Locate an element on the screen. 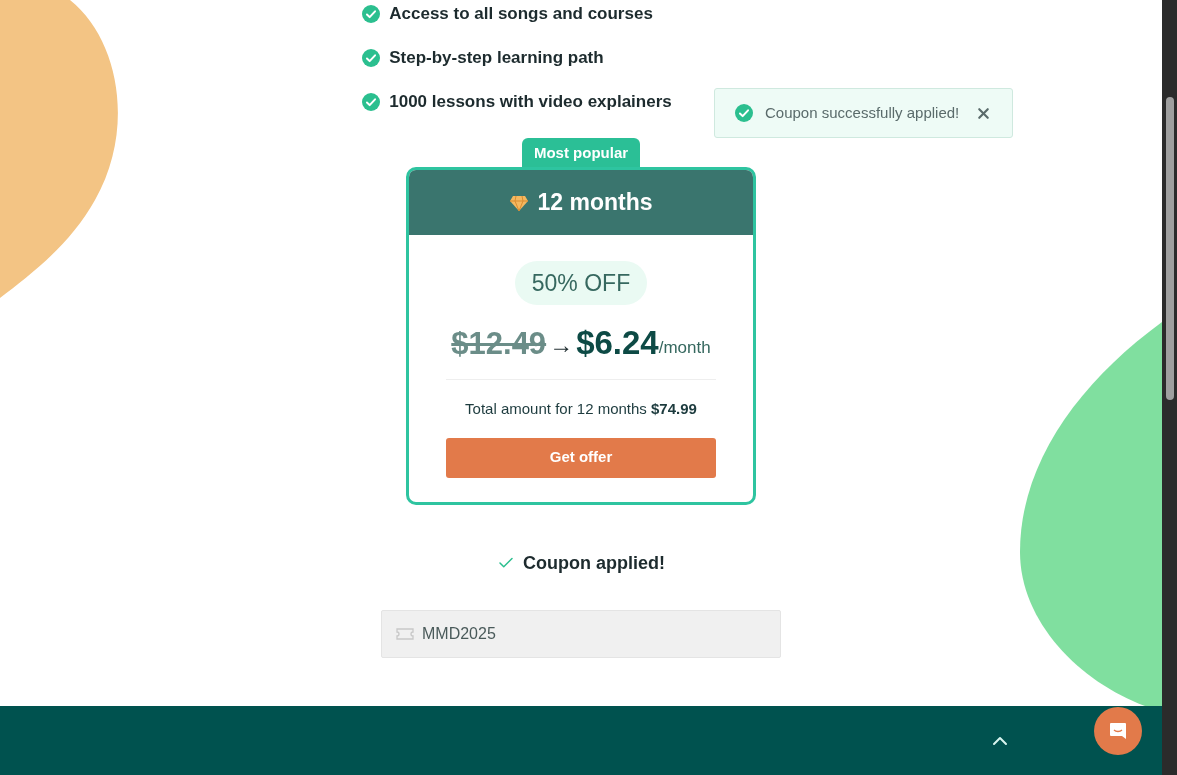 Image resolution: width=1177 pixels, height=775 pixels. ticket-icon is located at coordinates (405, 633).